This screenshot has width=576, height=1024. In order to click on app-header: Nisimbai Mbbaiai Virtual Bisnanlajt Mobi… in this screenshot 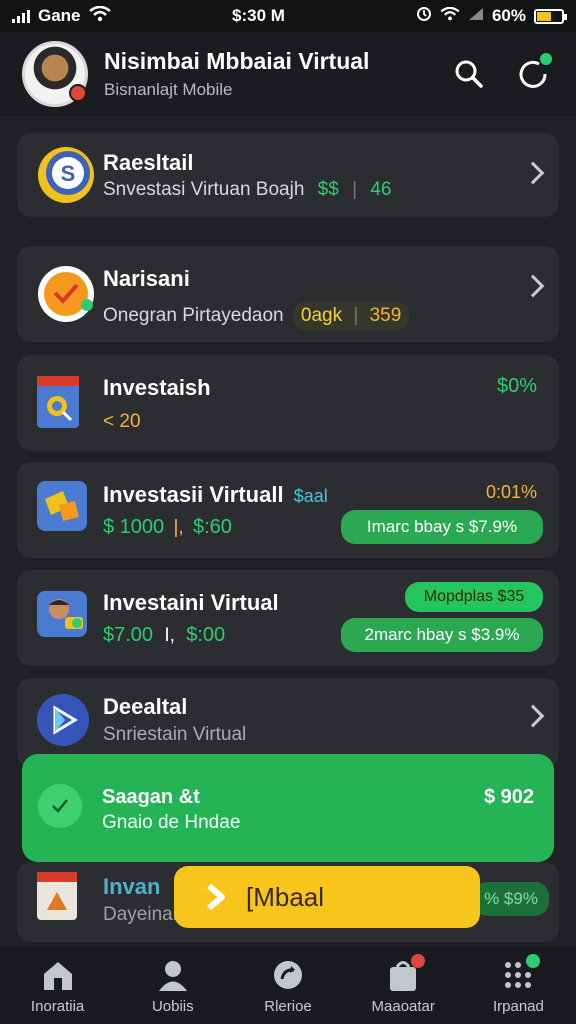, I will do `click(288, 74)`.